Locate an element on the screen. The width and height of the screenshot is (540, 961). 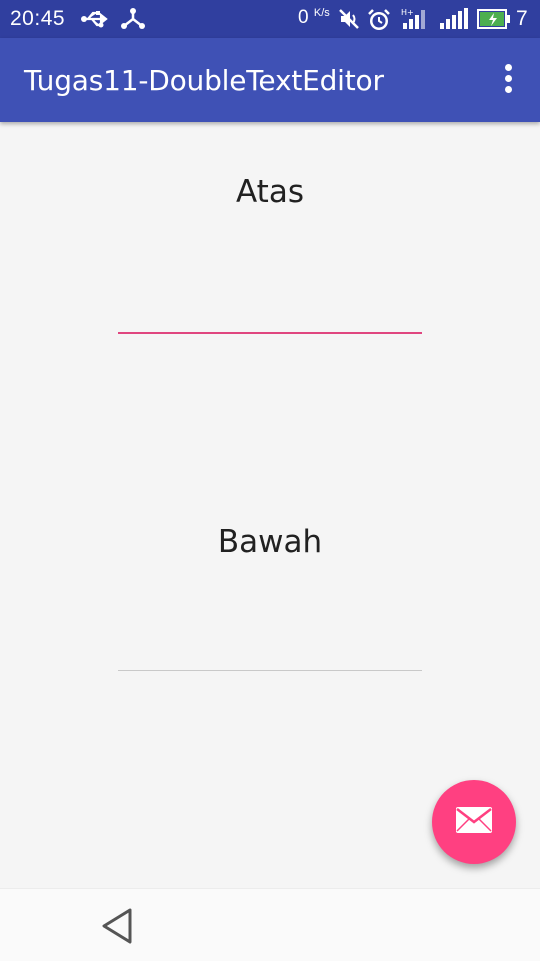
send-mail-button is located at coordinates (474, 822).